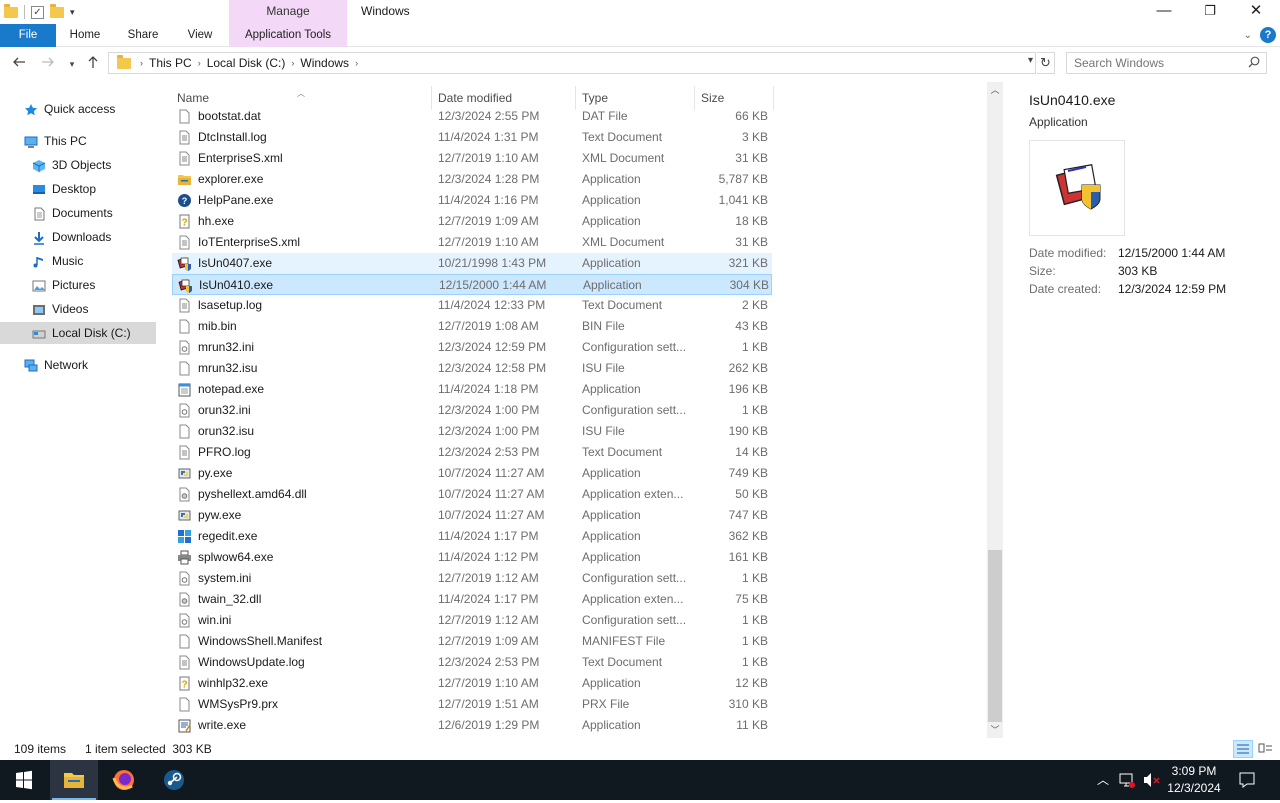 Image resolution: width=1280 pixels, height=803 pixels. What do you see at coordinates (64, 189) in the screenshot?
I see `nav-item-desktop: Desktop` at bounding box center [64, 189].